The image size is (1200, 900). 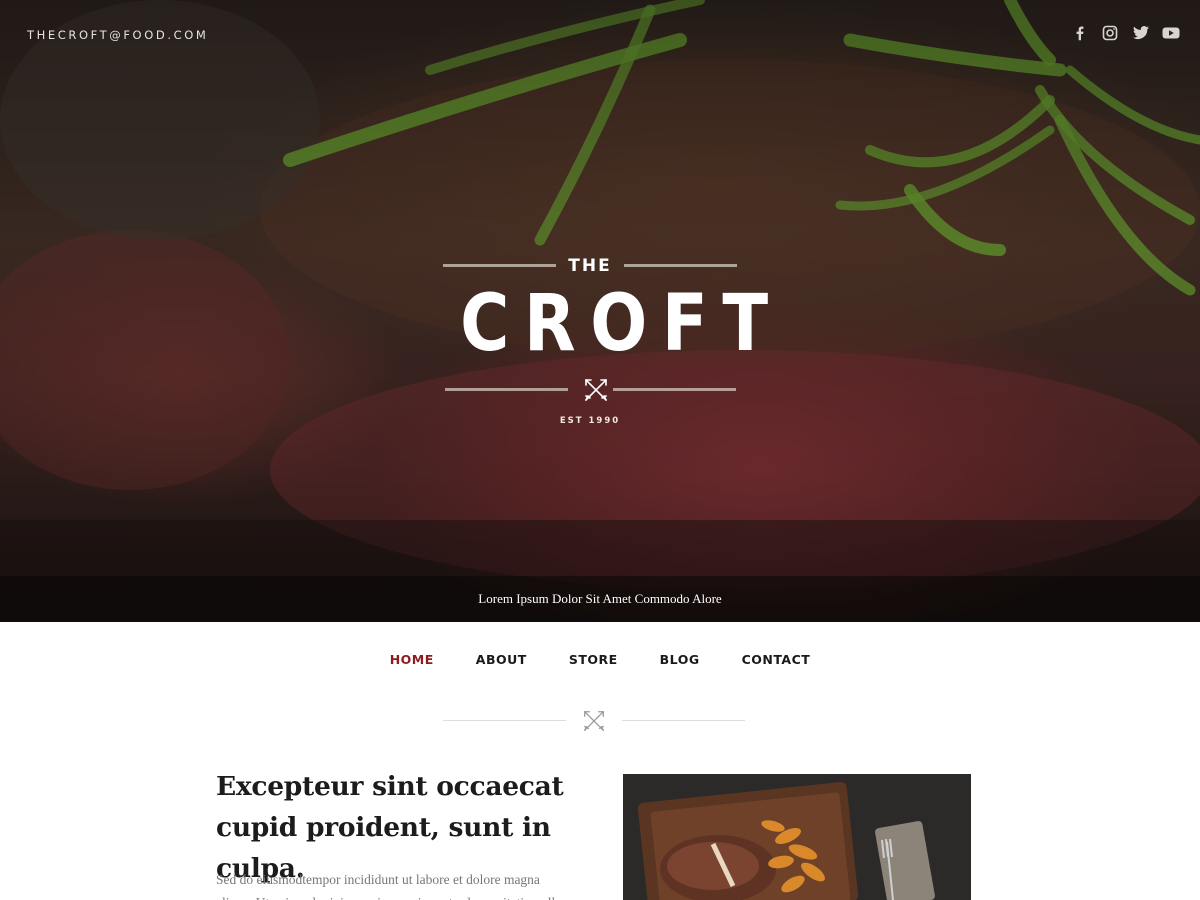 What do you see at coordinates (593, 659) in the screenshot?
I see `nav-store: STORE` at bounding box center [593, 659].